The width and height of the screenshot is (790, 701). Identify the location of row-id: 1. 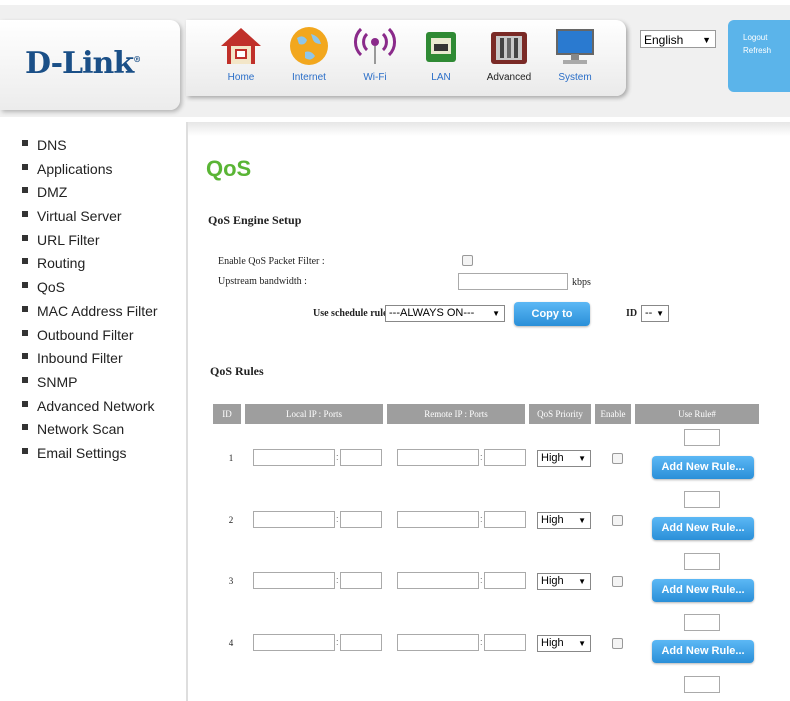
(231, 458).